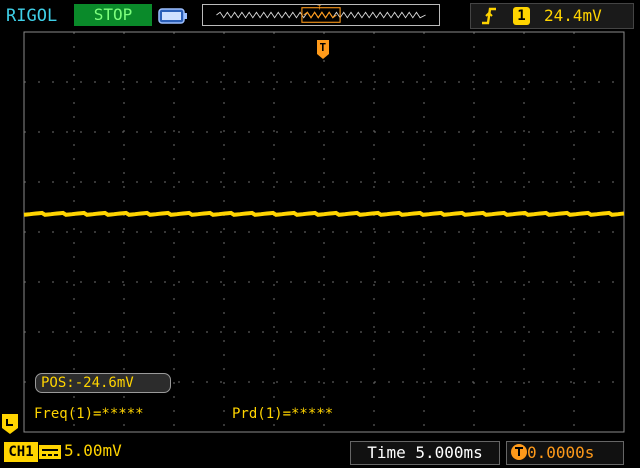  What do you see at coordinates (103, 383) in the screenshot?
I see `position-label: POS:-24.6mV` at bounding box center [103, 383].